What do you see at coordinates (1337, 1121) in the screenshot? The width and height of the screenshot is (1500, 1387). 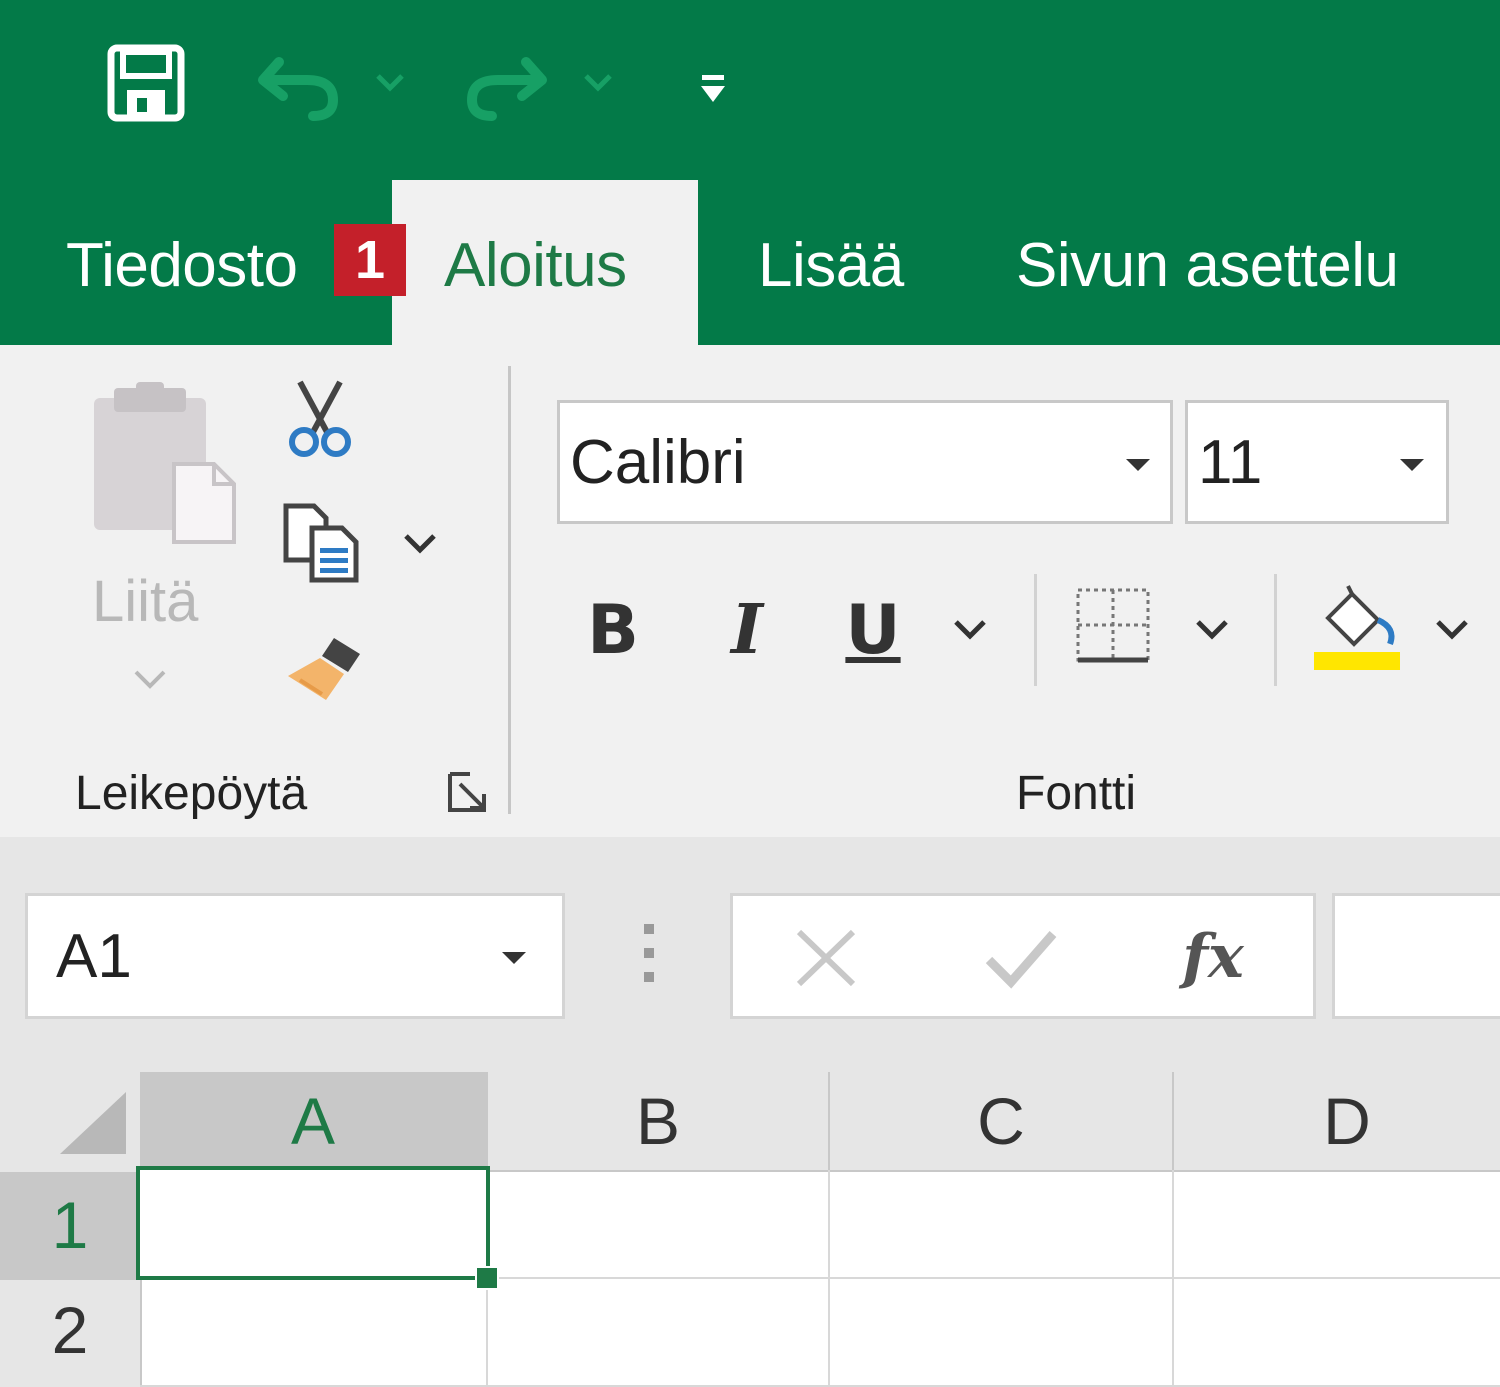 I see `column-header-d: D` at bounding box center [1337, 1121].